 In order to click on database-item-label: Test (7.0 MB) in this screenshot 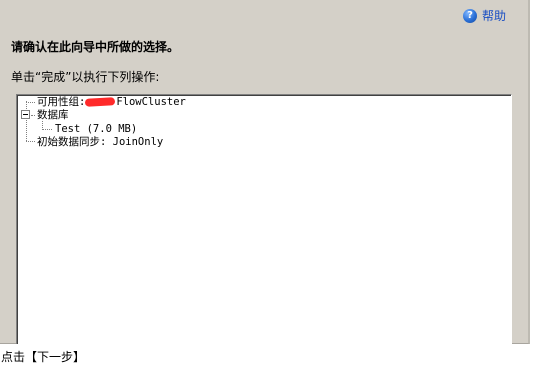, I will do `click(96, 129)`.